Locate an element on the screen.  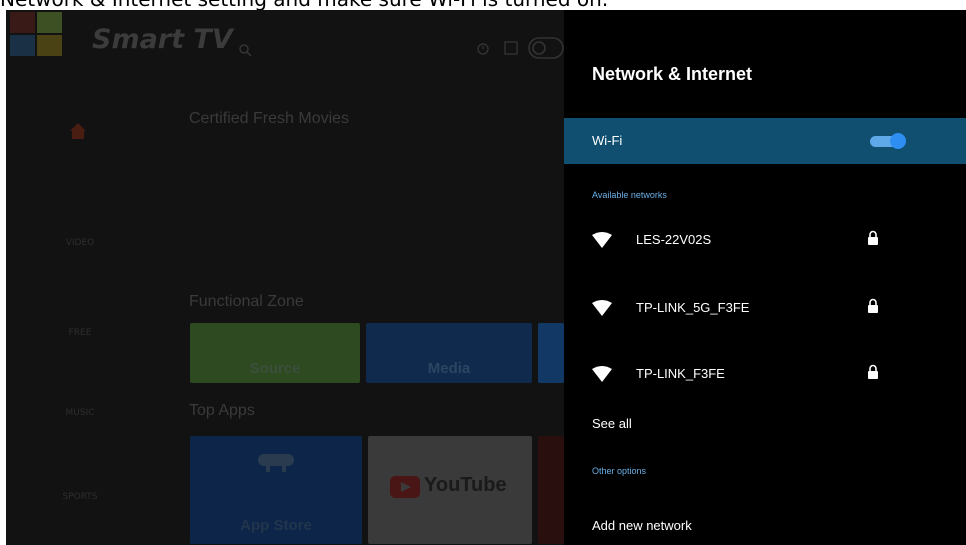
sidebar-item-free: FREE is located at coordinates (80, 333).